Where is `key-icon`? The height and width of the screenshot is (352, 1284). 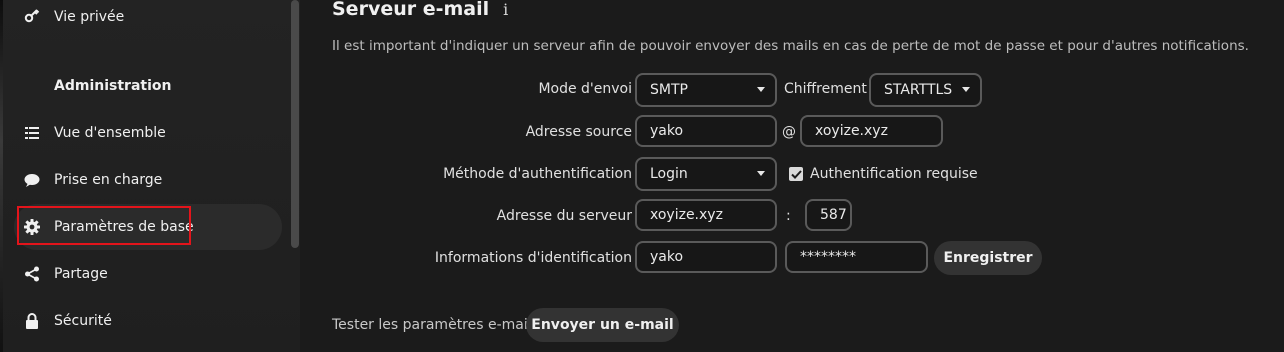 key-icon is located at coordinates (32, 17).